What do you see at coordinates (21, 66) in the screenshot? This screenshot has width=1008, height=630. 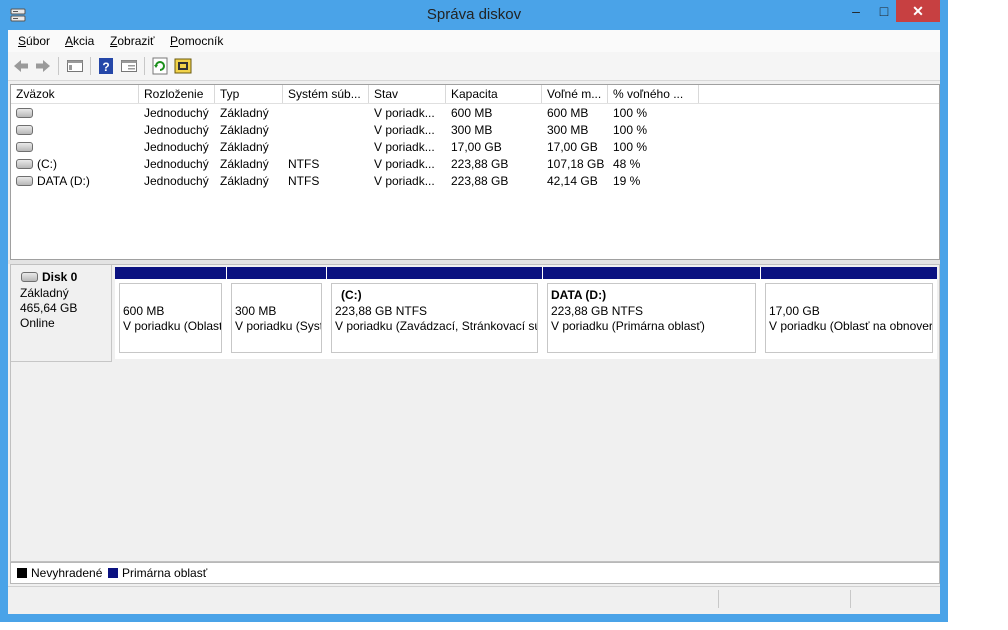 I see `back-icon` at bounding box center [21, 66].